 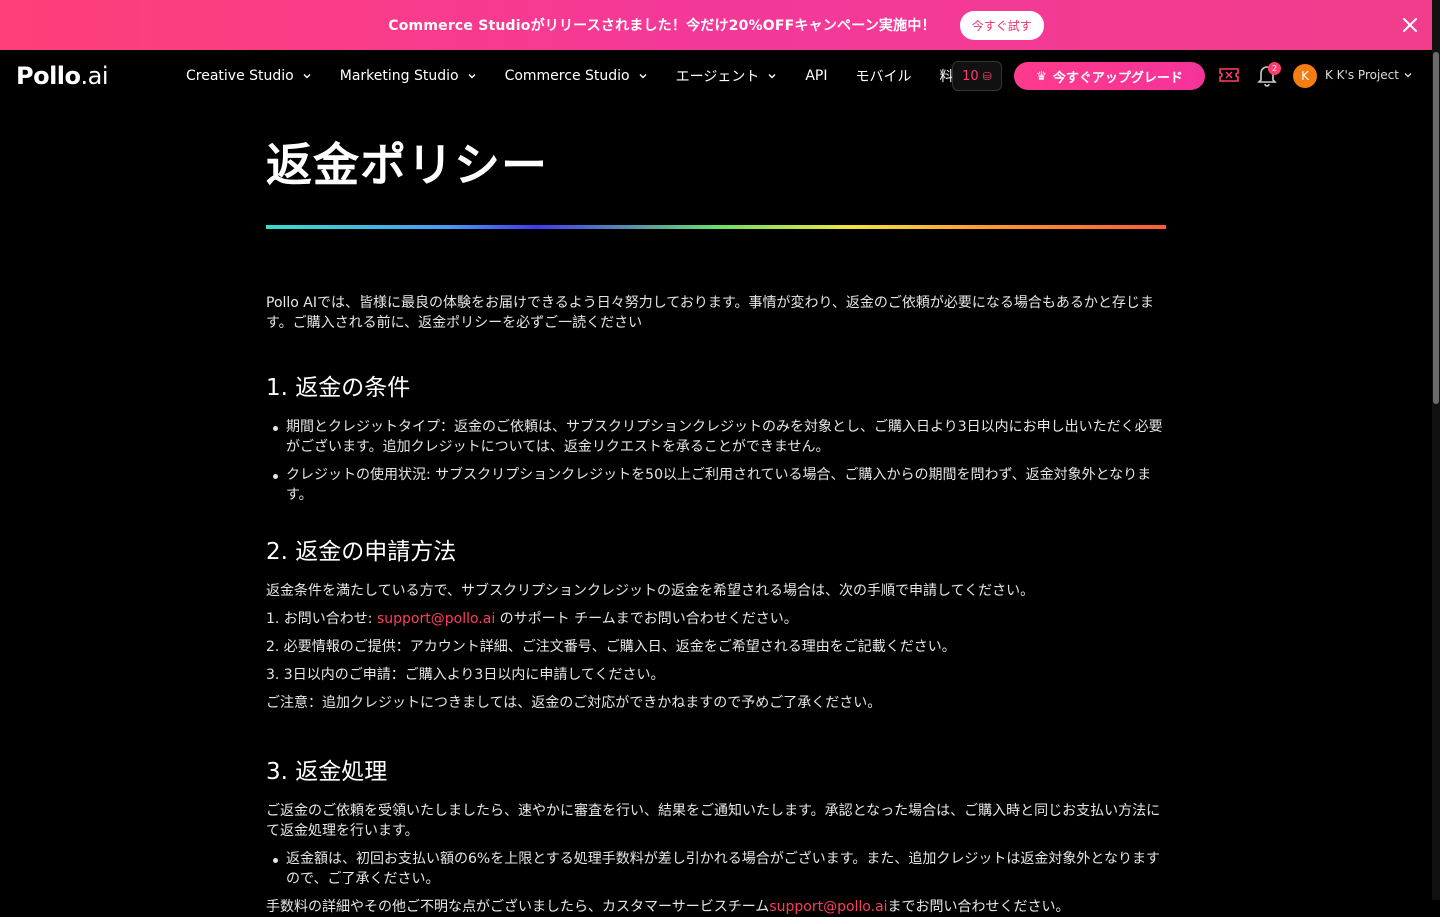 I want to click on menu-api: API, so click(x=816, y=76).